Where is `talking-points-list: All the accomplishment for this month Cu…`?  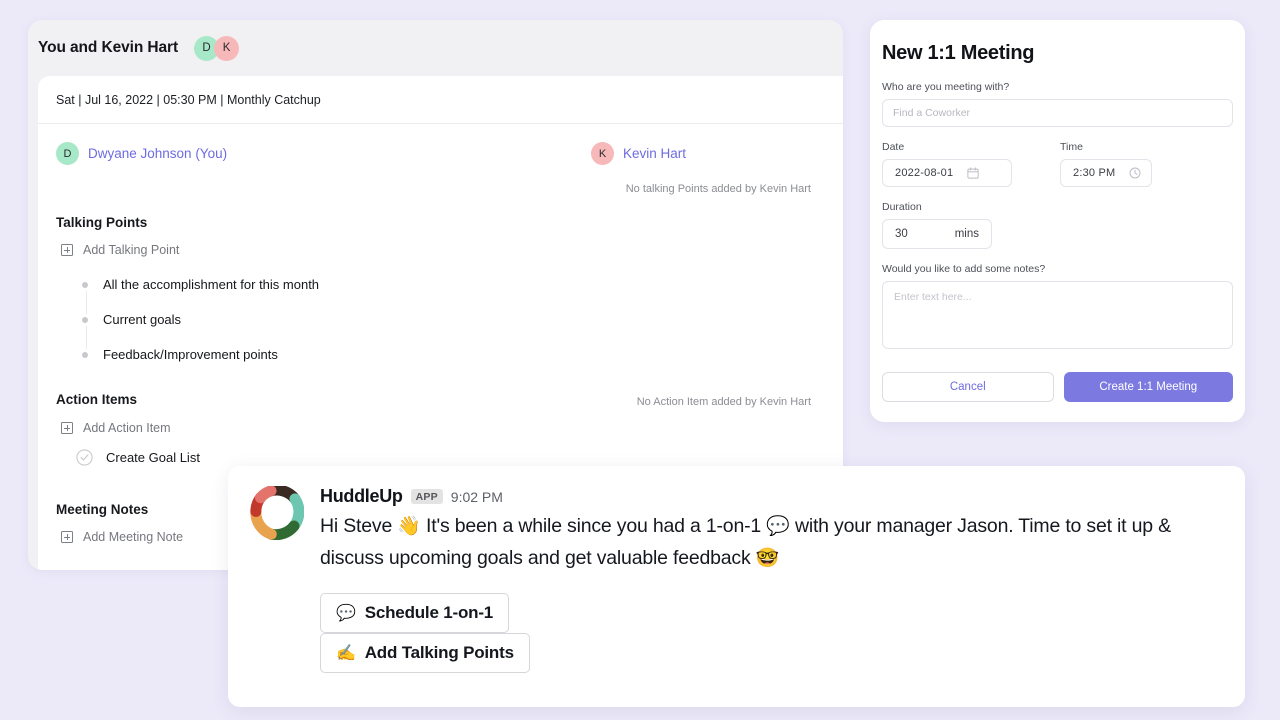
talking-points-list: All the accomplishment for this month Cu… is located at coordinates (440, 319).